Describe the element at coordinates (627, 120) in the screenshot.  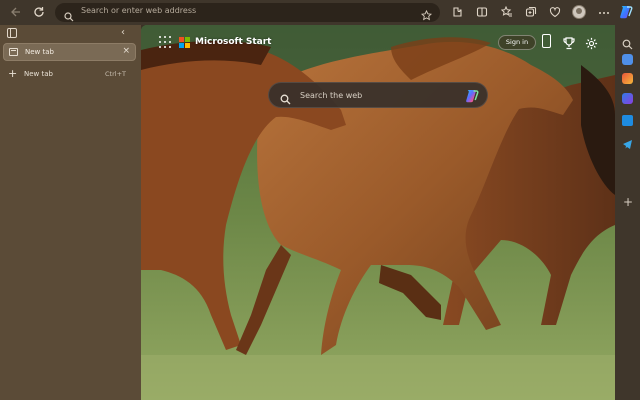
I see `outlook-icon` at that location.